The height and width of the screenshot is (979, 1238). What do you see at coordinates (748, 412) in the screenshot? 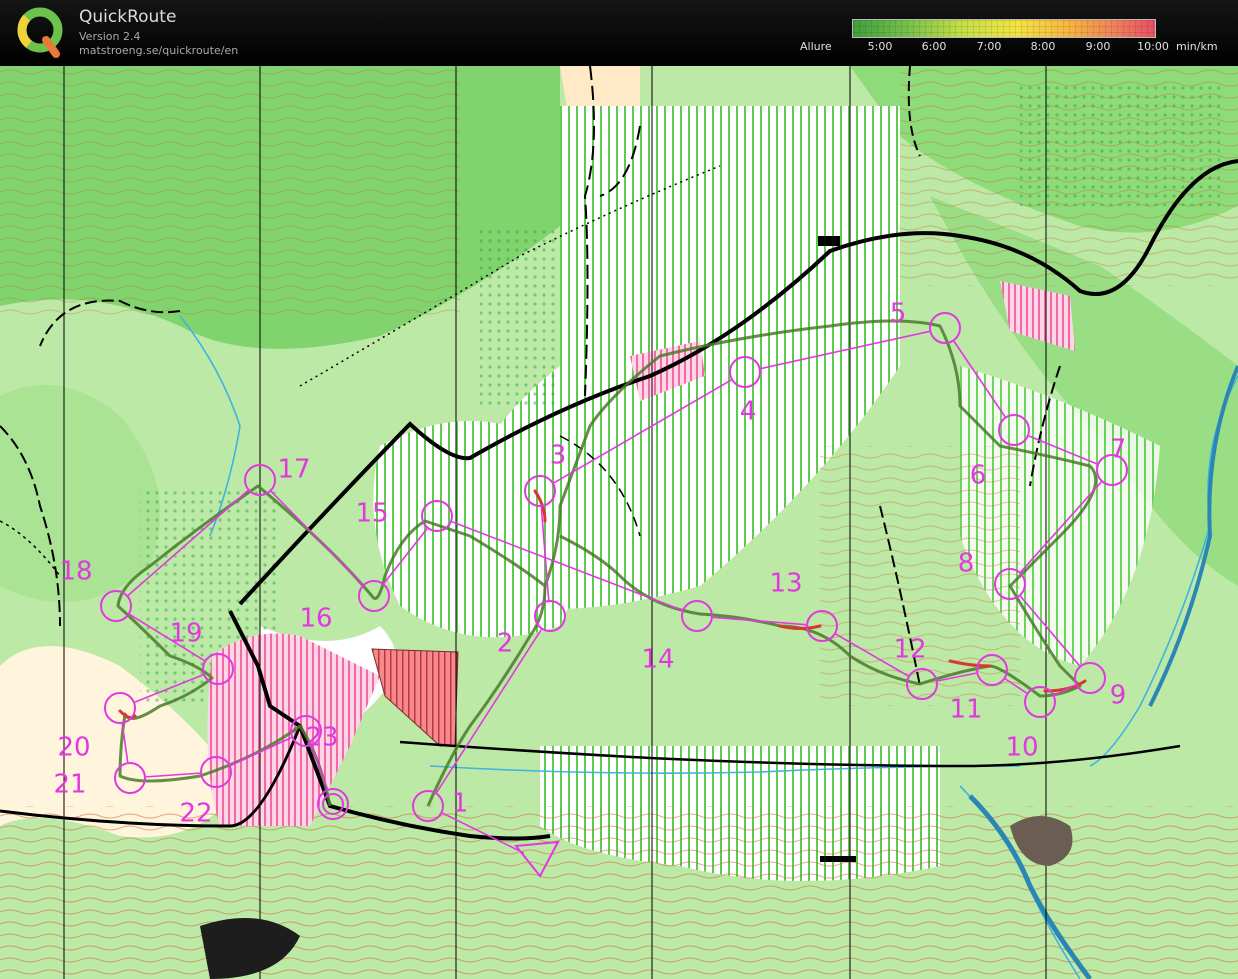
I see `control-number-4: 4` at bounding box center [748, 412].